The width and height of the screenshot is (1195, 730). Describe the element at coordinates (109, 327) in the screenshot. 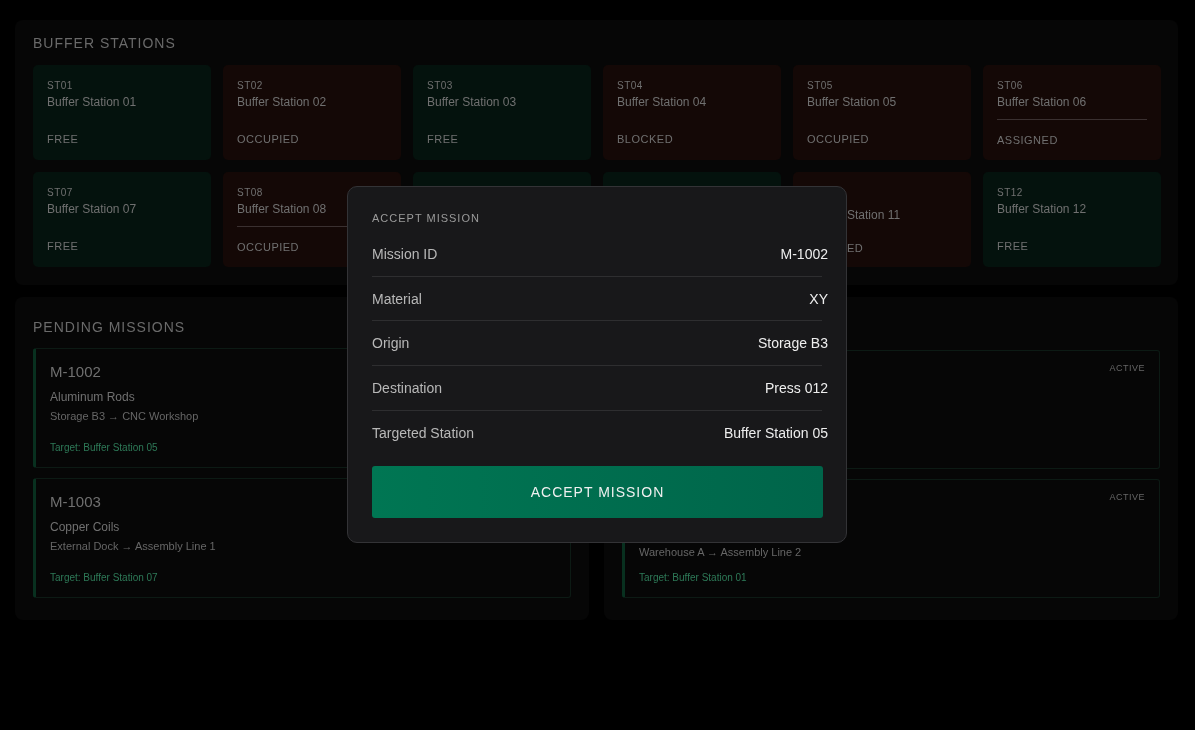

I see `section-title: PENDING MISSIONS` at that location.